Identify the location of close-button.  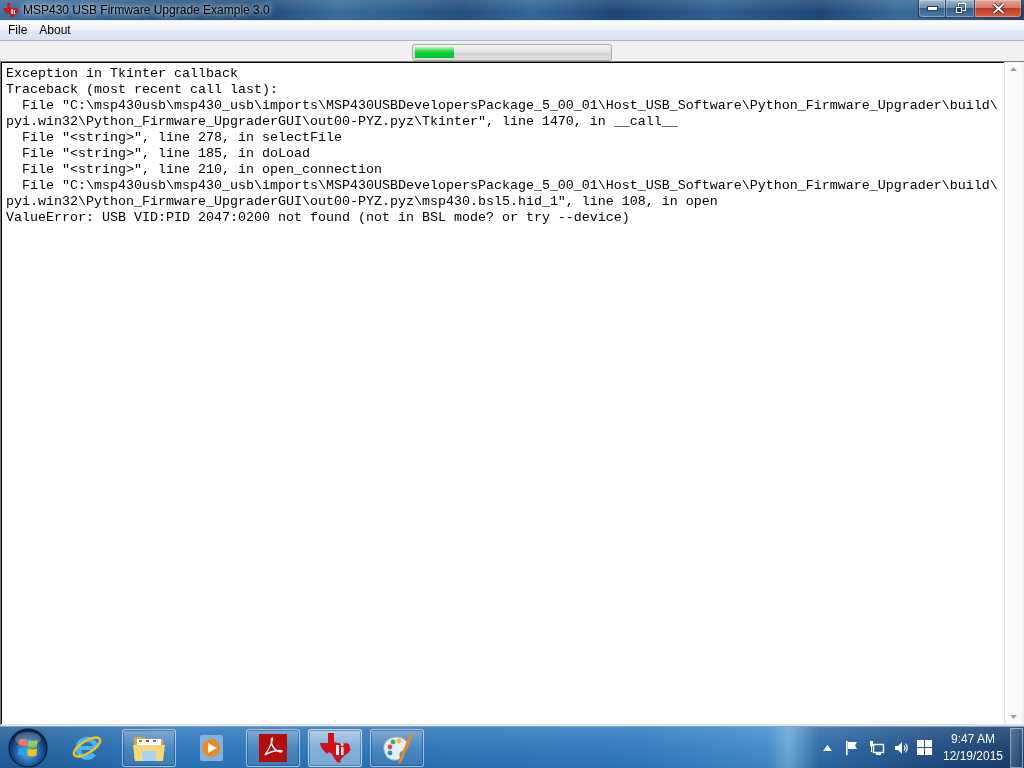
(998, 9).